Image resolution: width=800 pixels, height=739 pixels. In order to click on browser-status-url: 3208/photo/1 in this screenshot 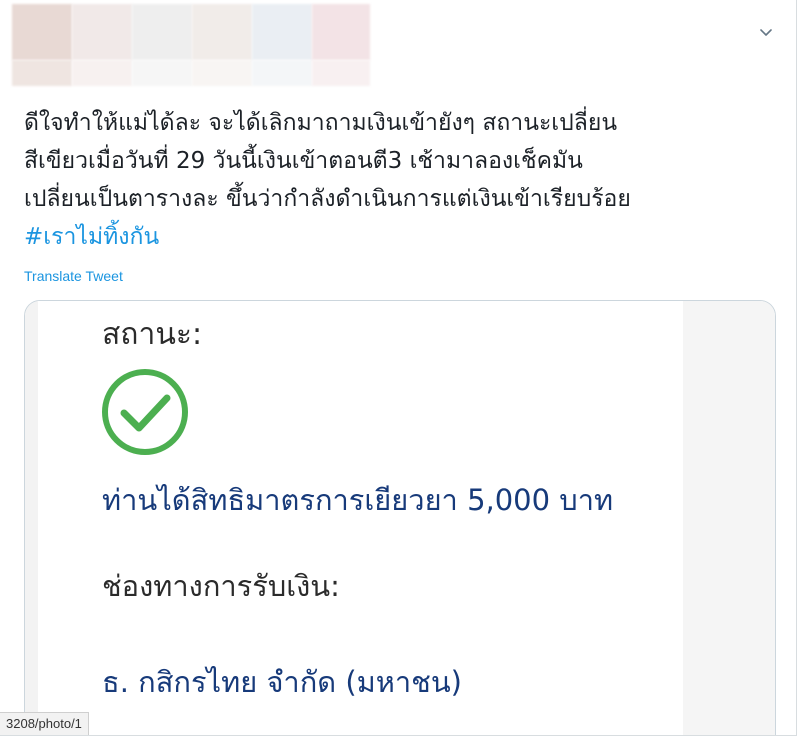, I will do `click(44, 723)`.